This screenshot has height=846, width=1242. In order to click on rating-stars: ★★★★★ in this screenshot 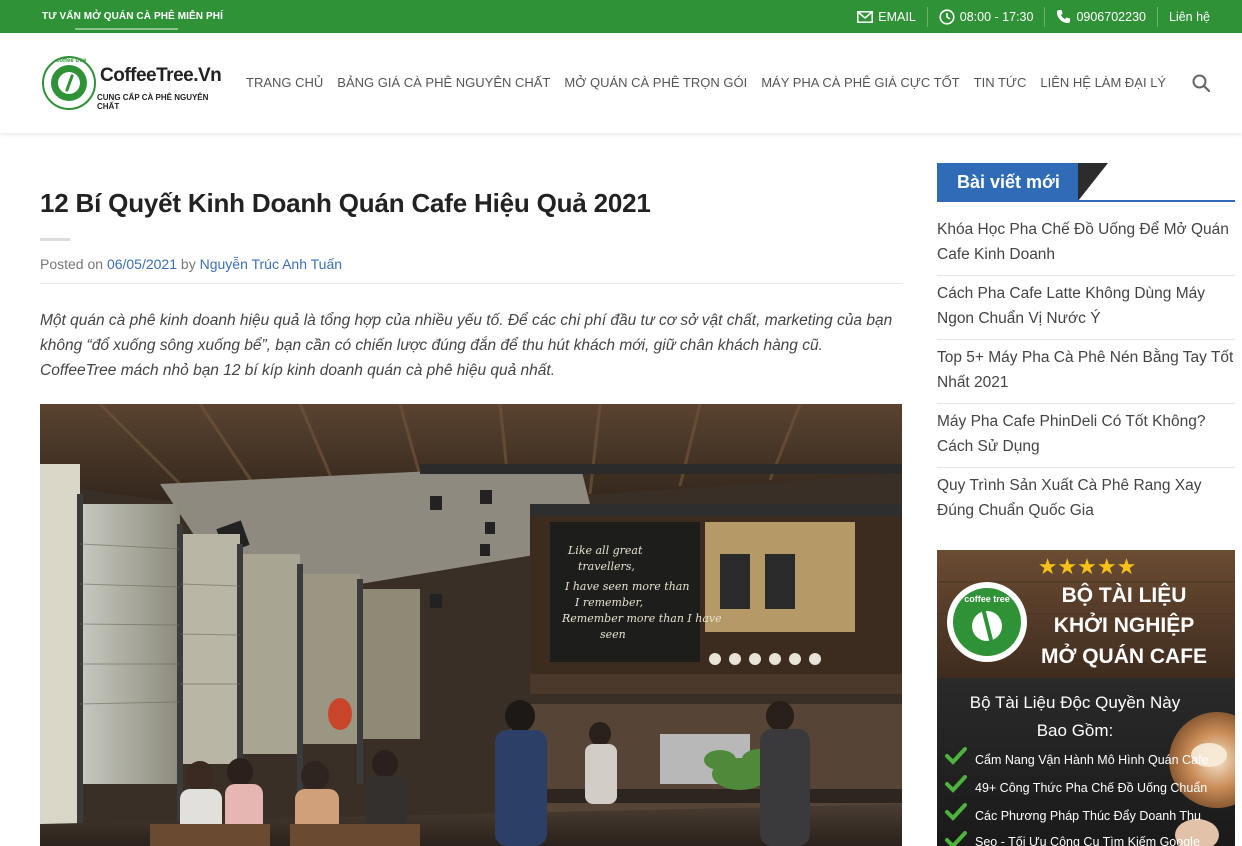, I will do `click(1087, 567)`.